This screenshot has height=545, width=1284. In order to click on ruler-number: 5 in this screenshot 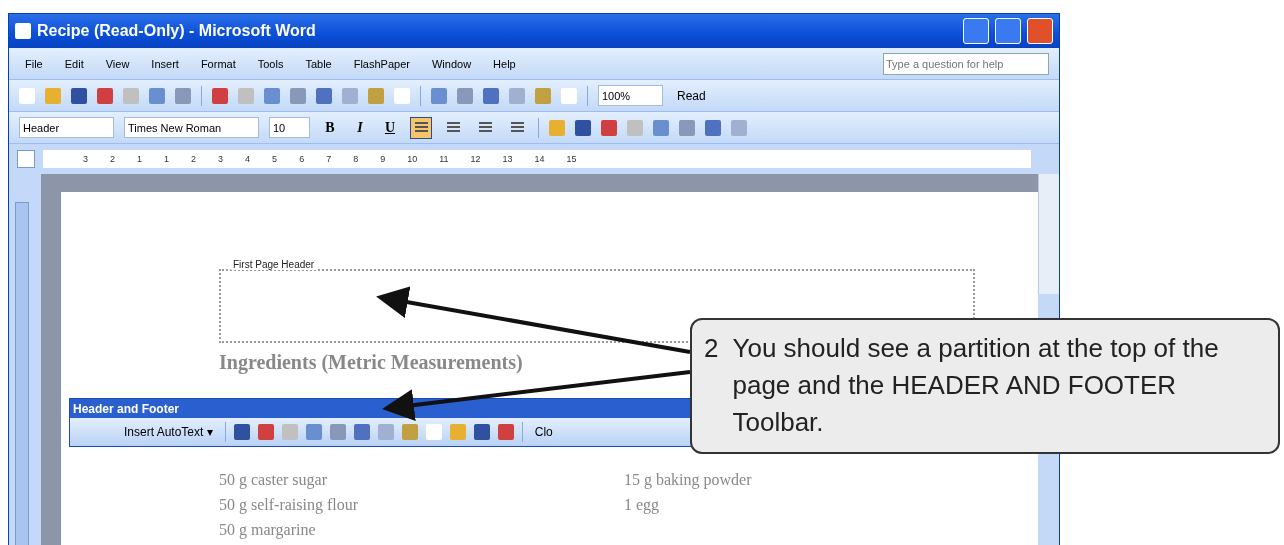, I will do `click(275, 159)`.